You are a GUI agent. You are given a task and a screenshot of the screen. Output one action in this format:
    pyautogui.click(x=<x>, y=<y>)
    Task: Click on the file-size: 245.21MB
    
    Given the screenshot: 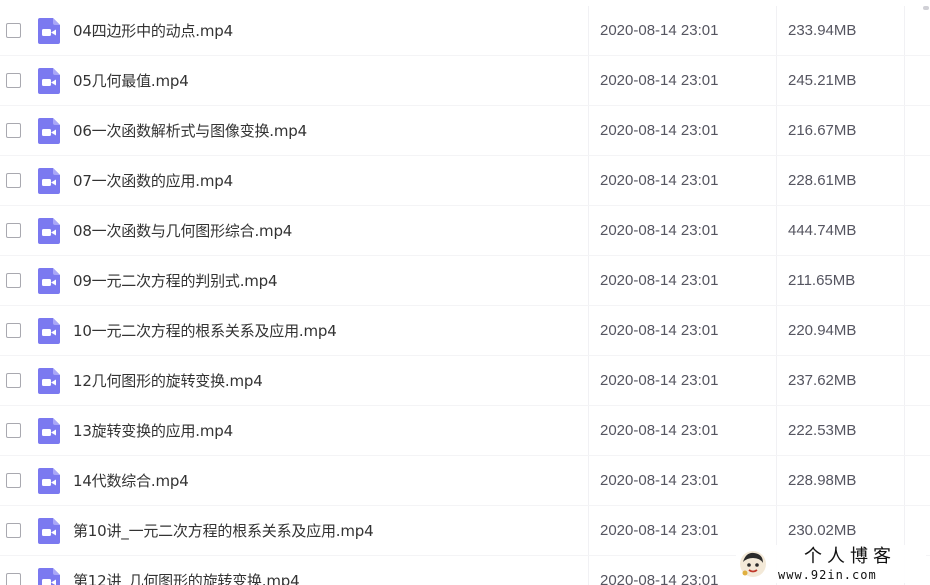 What is the action you would take?
    pyautogui.click(x=822, y=80)
    